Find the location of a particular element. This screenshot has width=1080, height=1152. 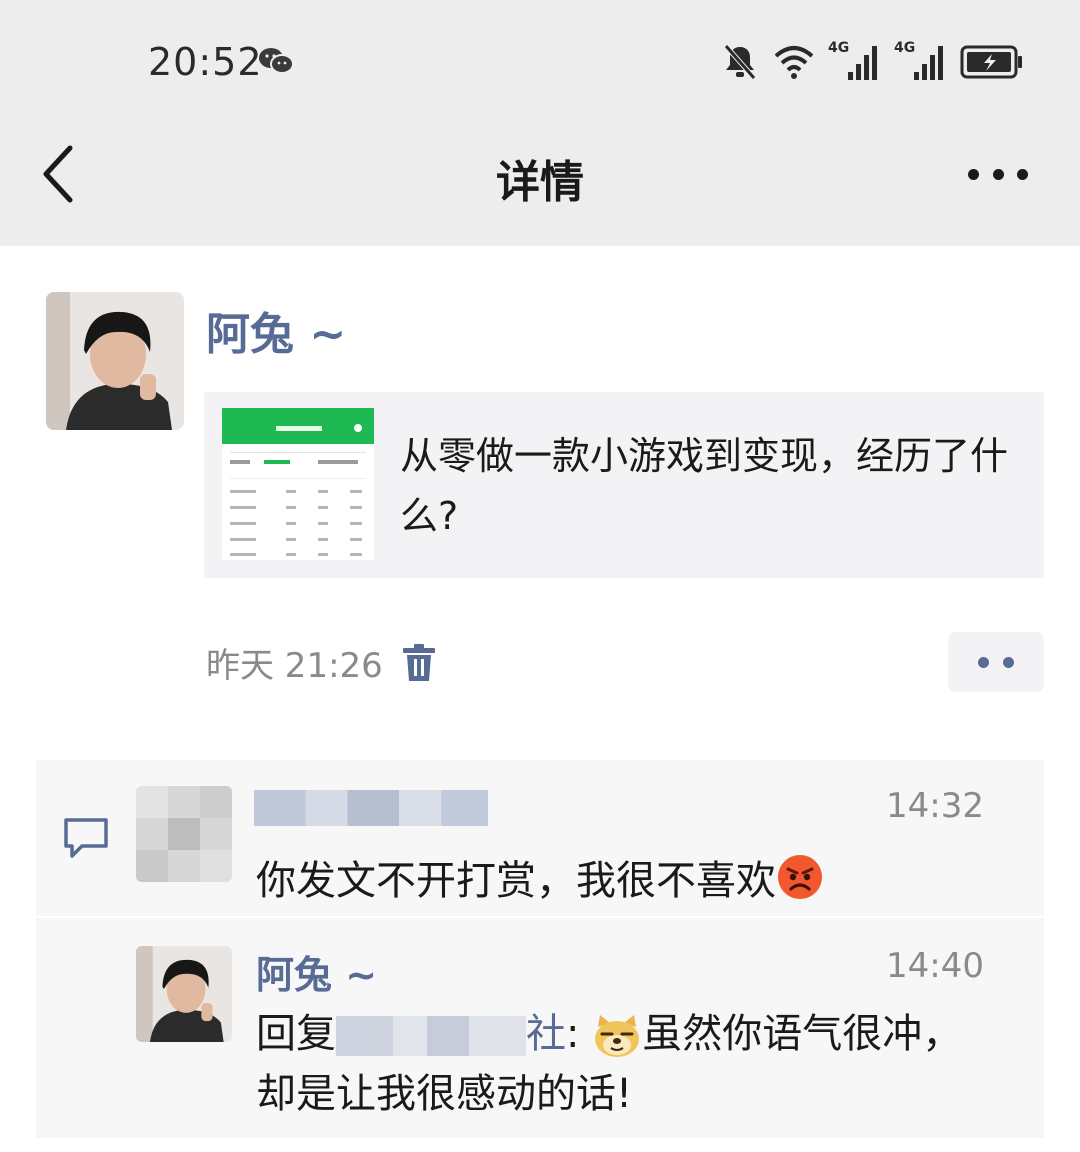

page-title: 详情 is located at coordinates (540, 182).